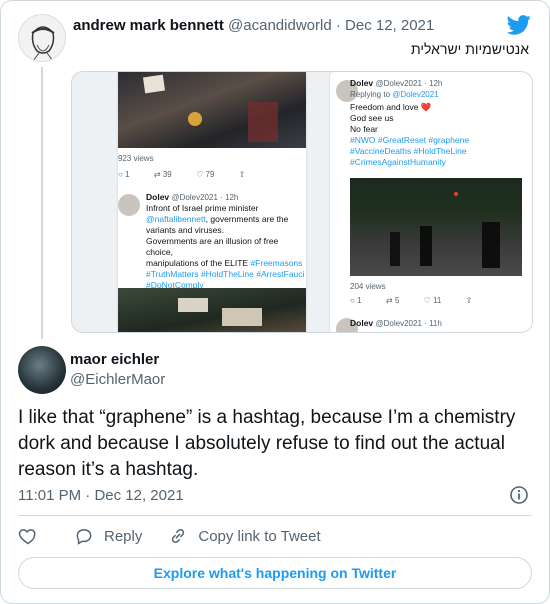  I want to click on embedded-handle-time: @Dolev2021 · 11h, so click(408, 323).